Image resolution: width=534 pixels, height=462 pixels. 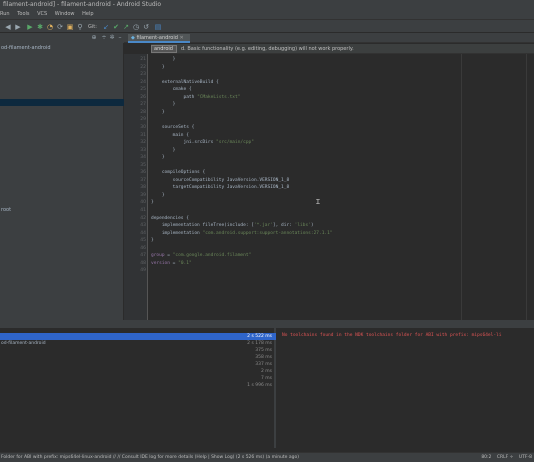 I want to click on code-token-ident: version, so click(x=160, y=263).